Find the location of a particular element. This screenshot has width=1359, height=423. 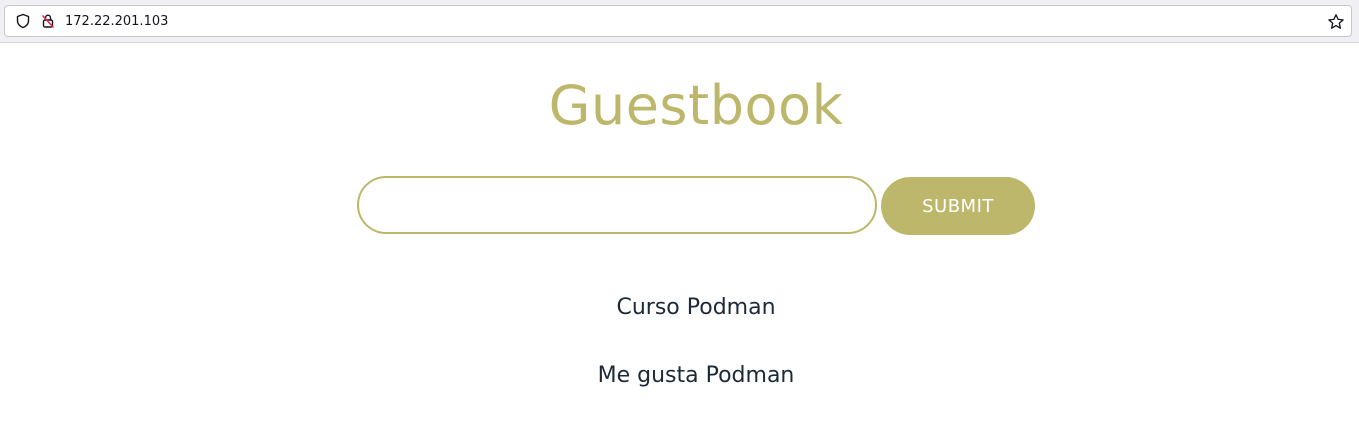

list-item: Me gusta Podman is located at coordinates (696, 375).